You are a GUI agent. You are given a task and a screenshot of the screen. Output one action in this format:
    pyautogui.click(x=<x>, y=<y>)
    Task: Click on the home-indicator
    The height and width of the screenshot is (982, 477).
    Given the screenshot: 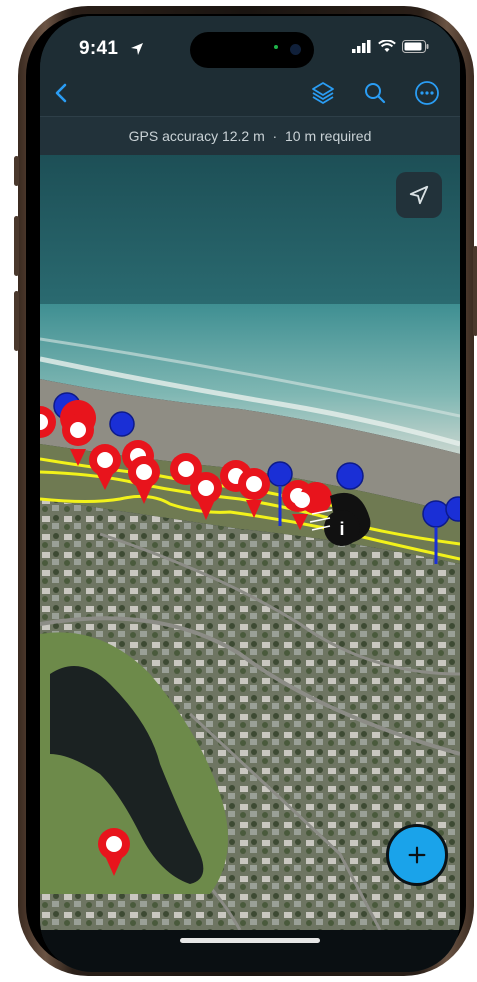 What is the action you would take?
    pyautogui.click(x=250, y=940)
    